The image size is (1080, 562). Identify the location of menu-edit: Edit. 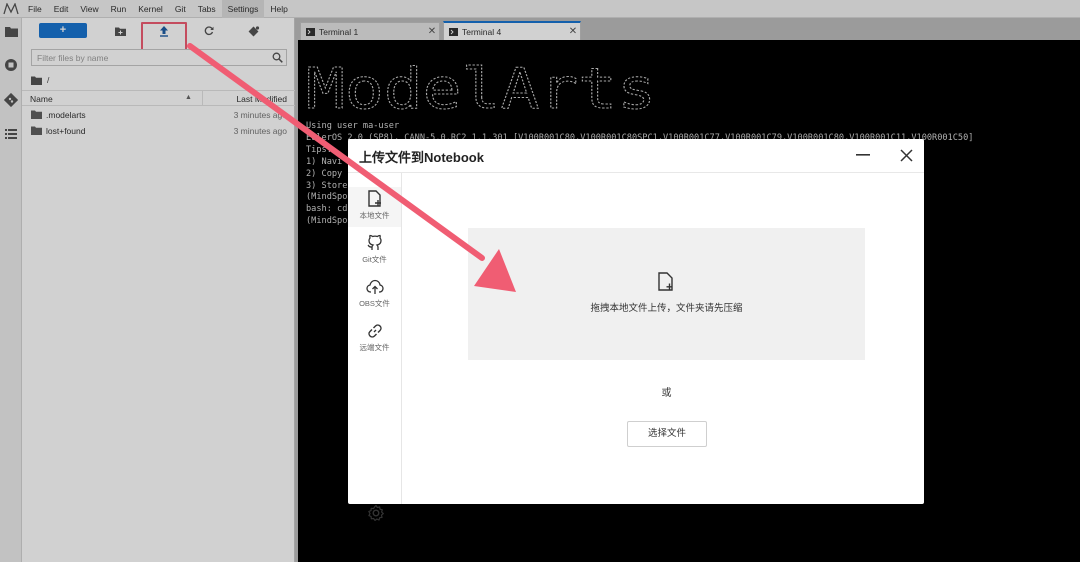
(61, 9).